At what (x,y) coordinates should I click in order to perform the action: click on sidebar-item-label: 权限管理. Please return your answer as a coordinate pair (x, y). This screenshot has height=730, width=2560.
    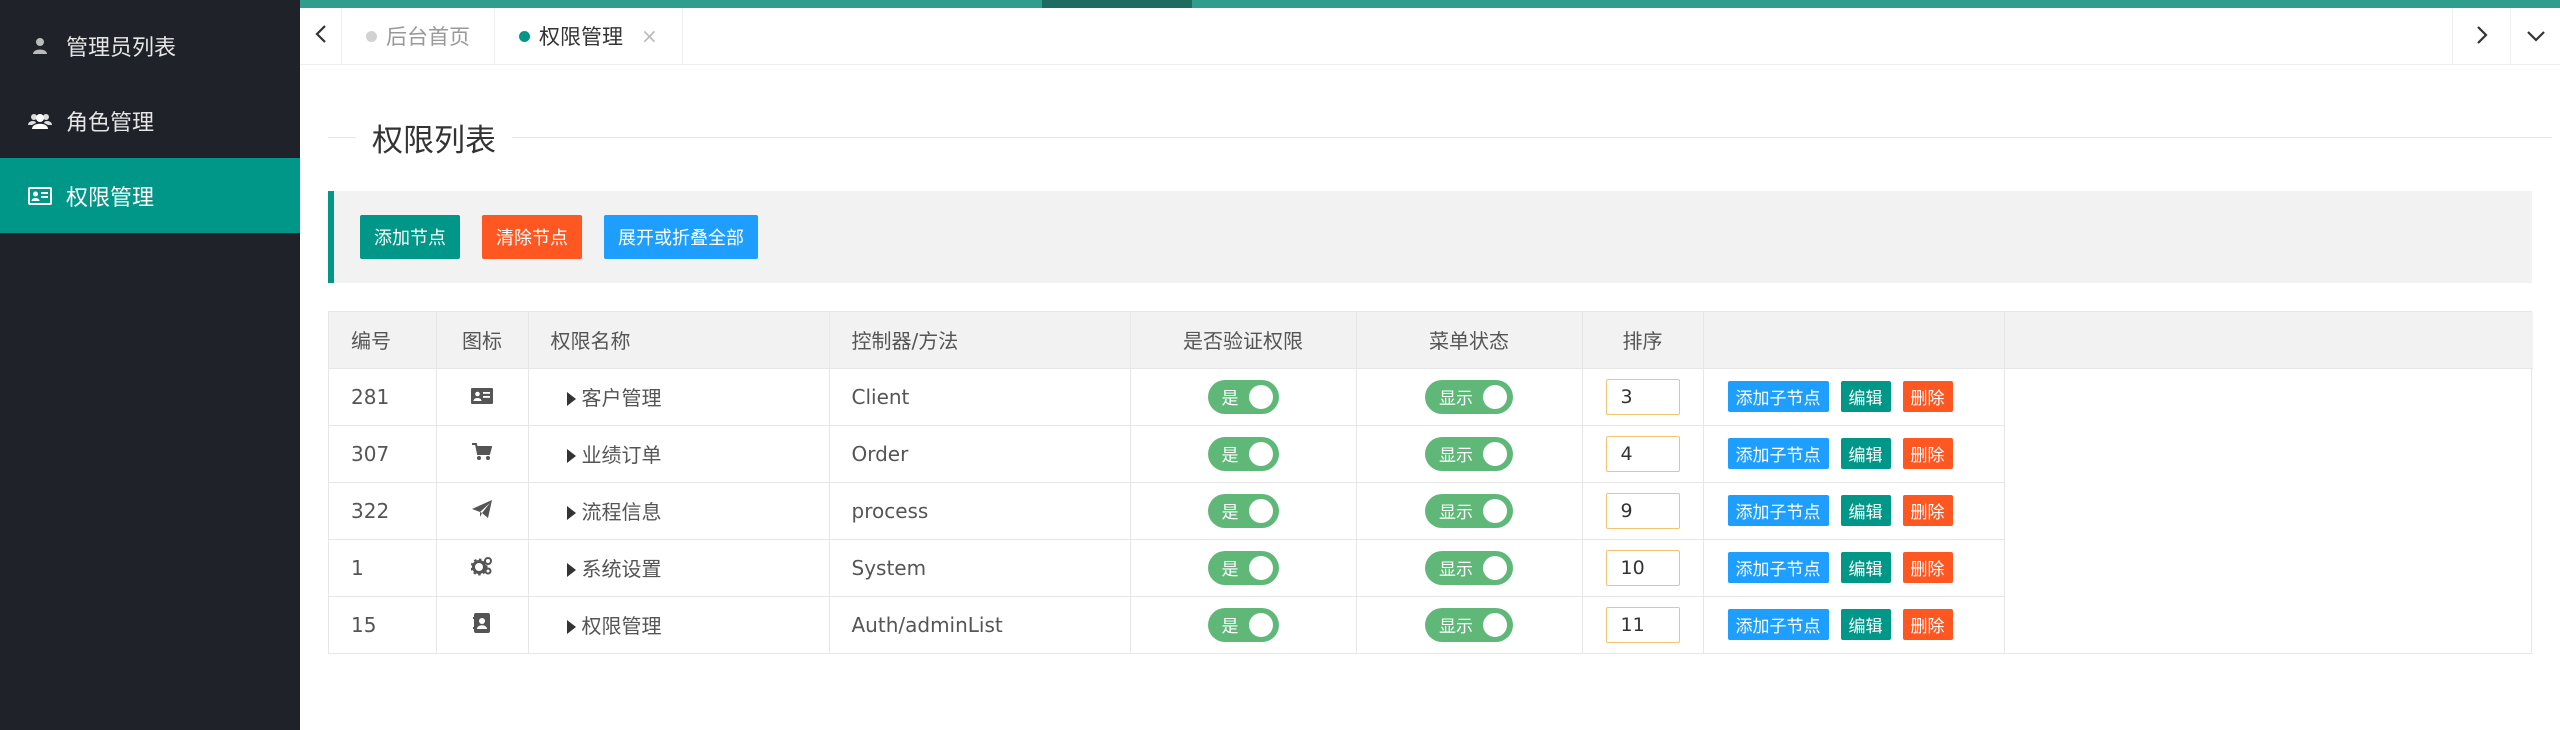
    Looking at the image, I should click on (110, 198).